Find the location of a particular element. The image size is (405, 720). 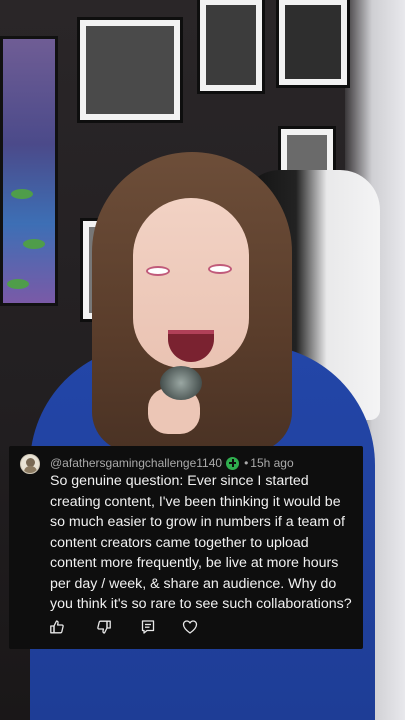

comment-actions is located at coordinates (186, 627).